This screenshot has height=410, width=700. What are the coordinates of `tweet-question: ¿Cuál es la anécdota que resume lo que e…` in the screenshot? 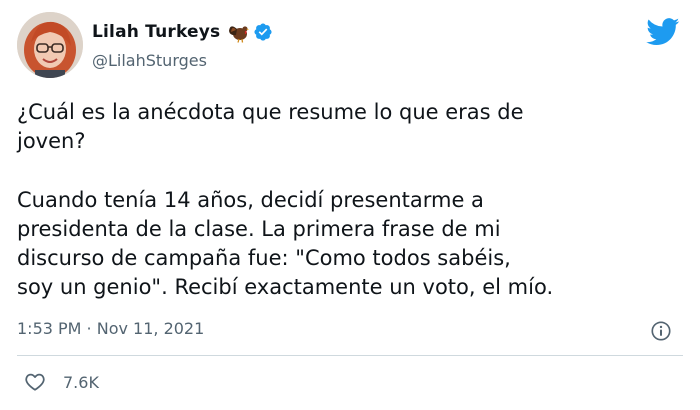 It's located at (347, 127).